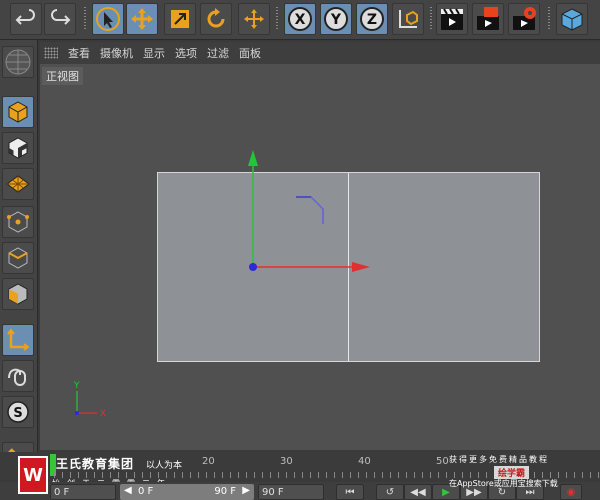  I want to click on axis-x-lock-button: X, so click(300, 19).